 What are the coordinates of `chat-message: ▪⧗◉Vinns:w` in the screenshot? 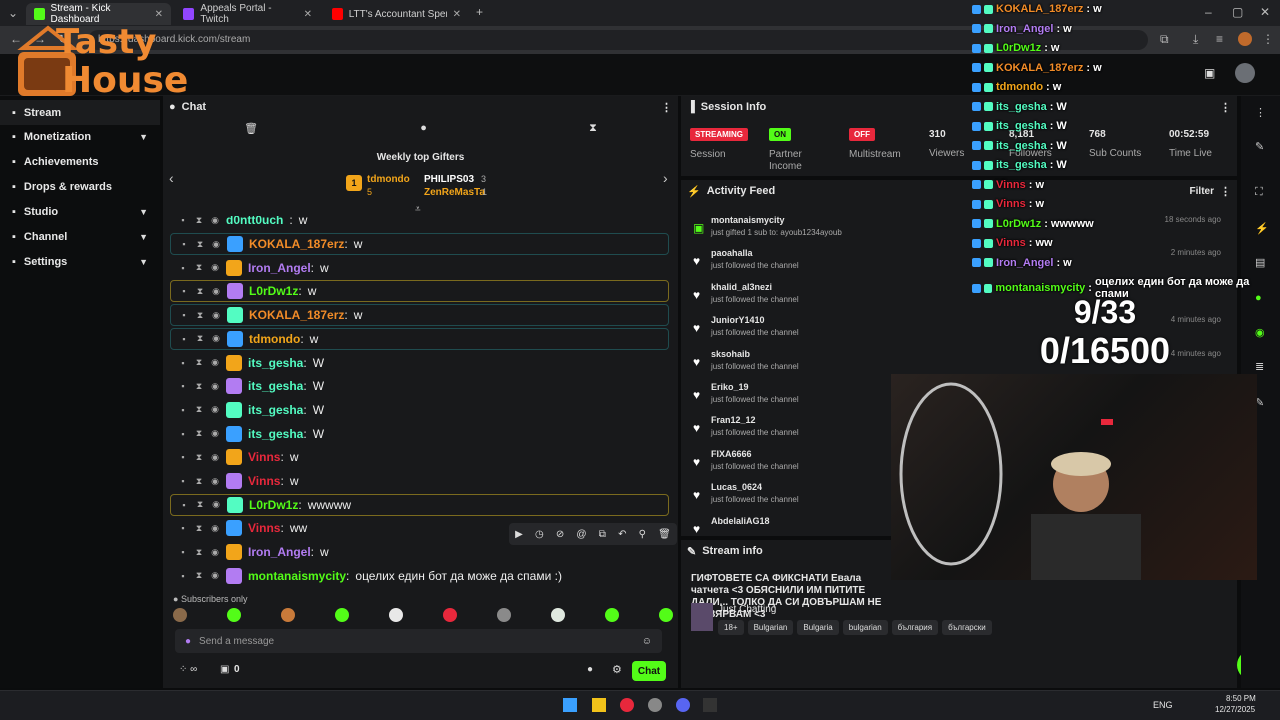 It's located at (419, 481).